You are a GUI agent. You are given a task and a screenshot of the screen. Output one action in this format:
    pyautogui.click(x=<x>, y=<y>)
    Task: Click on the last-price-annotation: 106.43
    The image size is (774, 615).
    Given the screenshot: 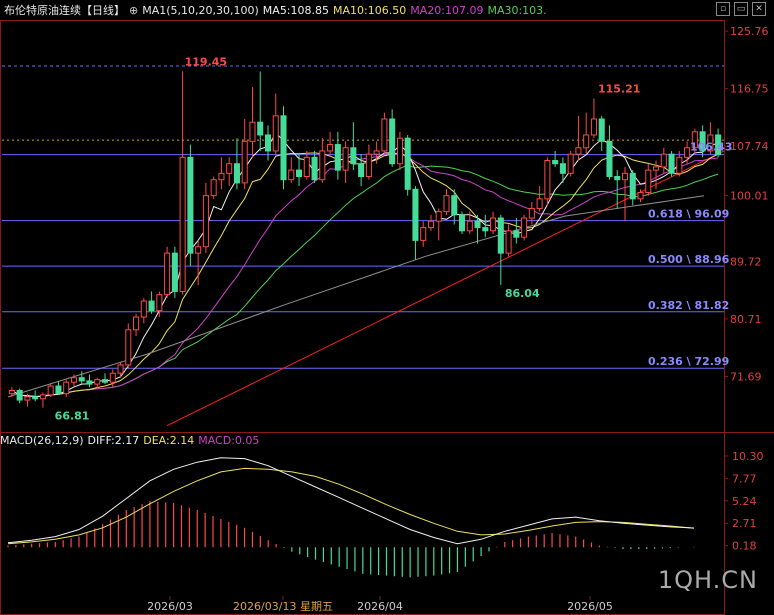 What is the action you would take?
    pyautogui.click(x=711, y=147)
    